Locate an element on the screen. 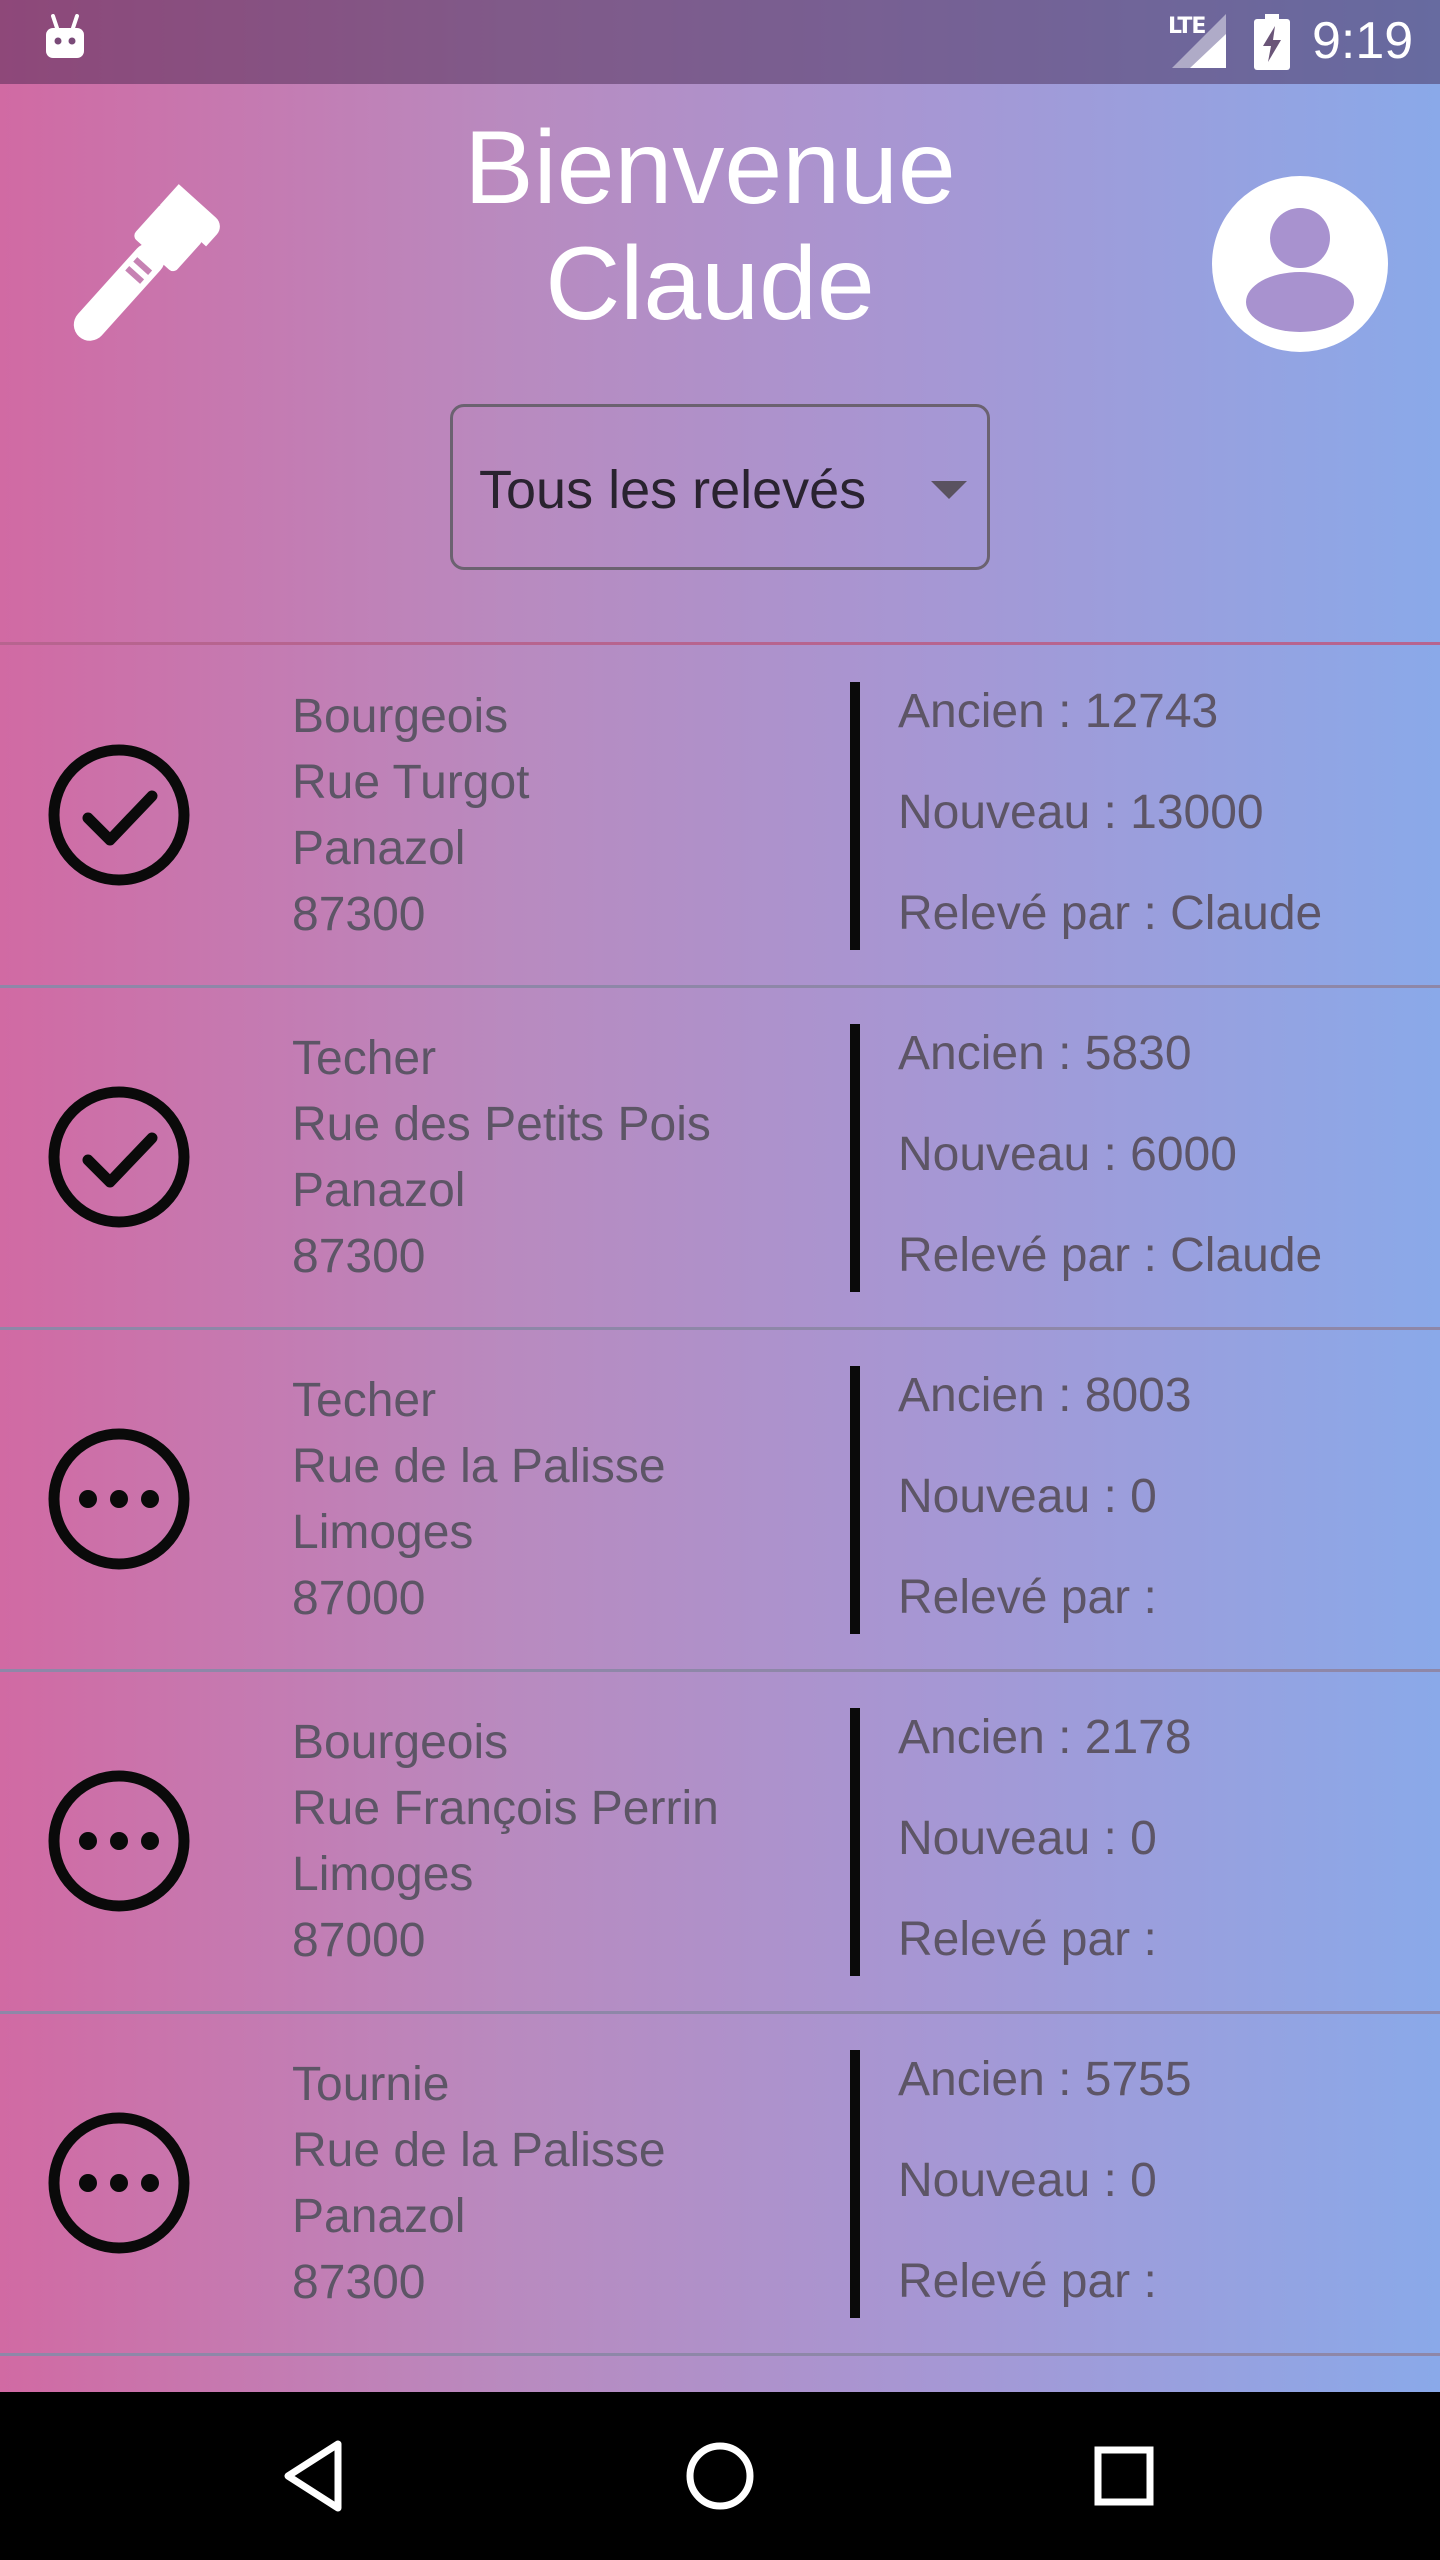 The height and width of the screenshot is (2560, 1440). recents-icon is located at coordinates (1124, 2476).